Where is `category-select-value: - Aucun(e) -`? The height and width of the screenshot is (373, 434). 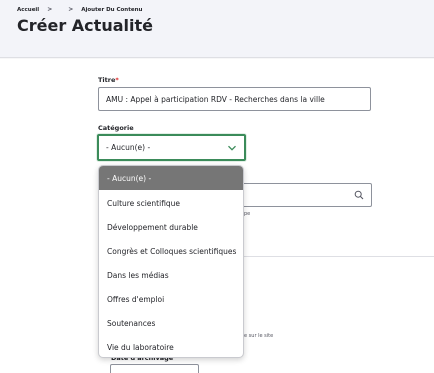
category-select-value: - Aucun(e) - is located at coordinates (128, 147).